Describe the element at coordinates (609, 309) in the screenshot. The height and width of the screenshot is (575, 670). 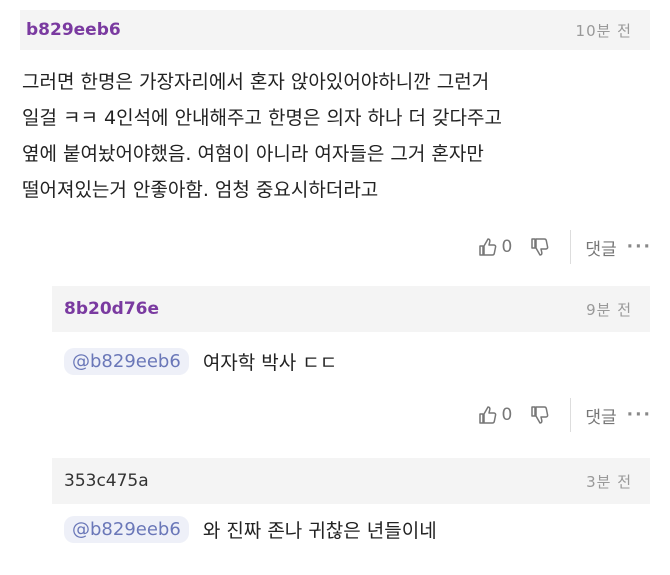
I see `reply-time: 9분 전` at that location.